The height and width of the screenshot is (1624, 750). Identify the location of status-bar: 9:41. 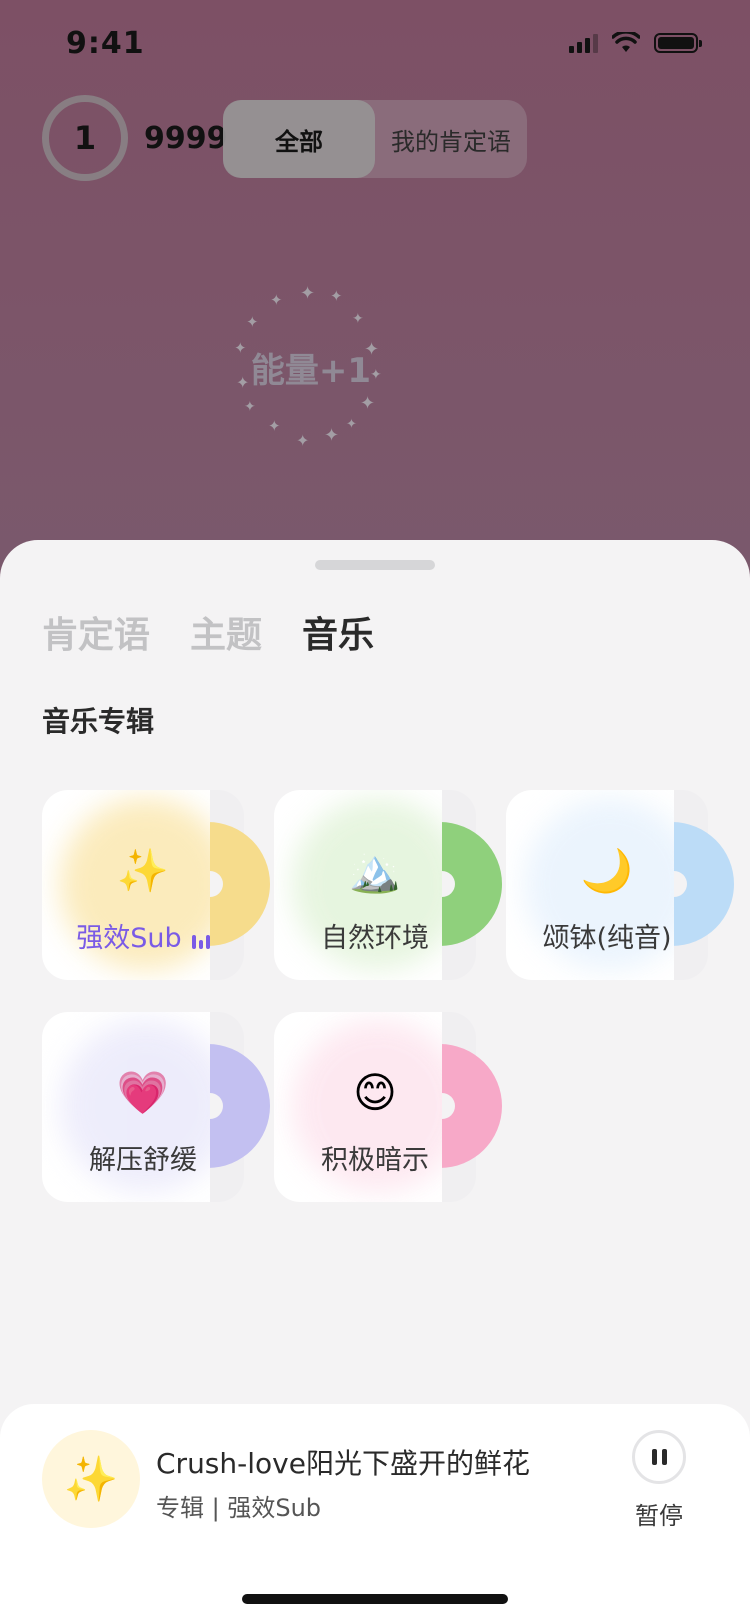
(375, 45).